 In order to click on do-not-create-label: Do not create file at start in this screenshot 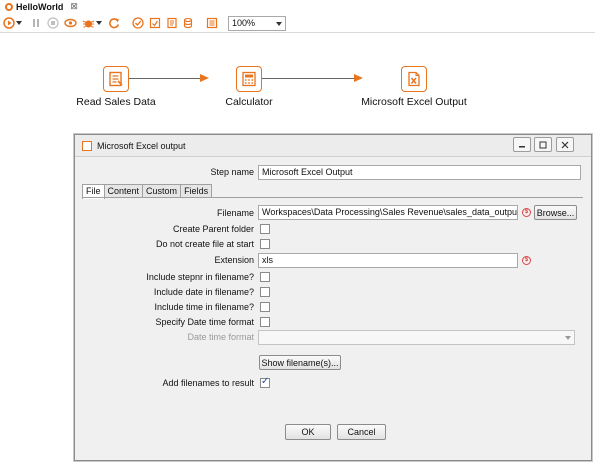, I will do `click(204, 244)`.